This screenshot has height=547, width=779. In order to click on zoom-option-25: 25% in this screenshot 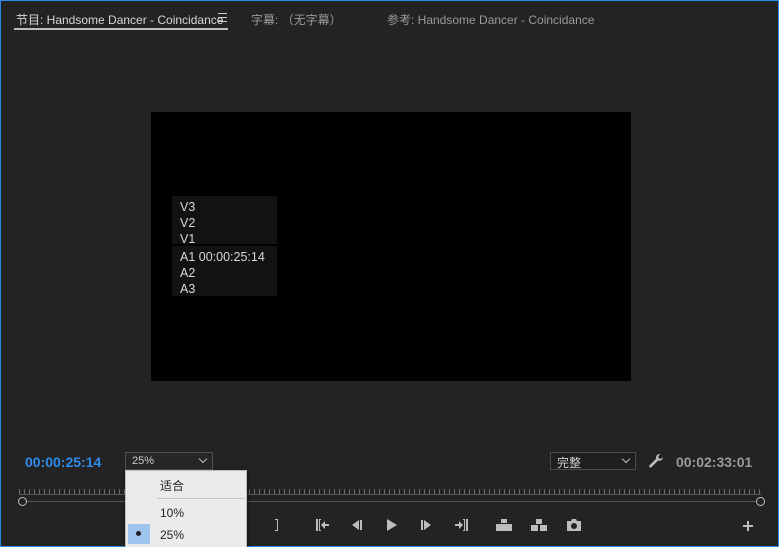, I will do `click(172, 535)`.